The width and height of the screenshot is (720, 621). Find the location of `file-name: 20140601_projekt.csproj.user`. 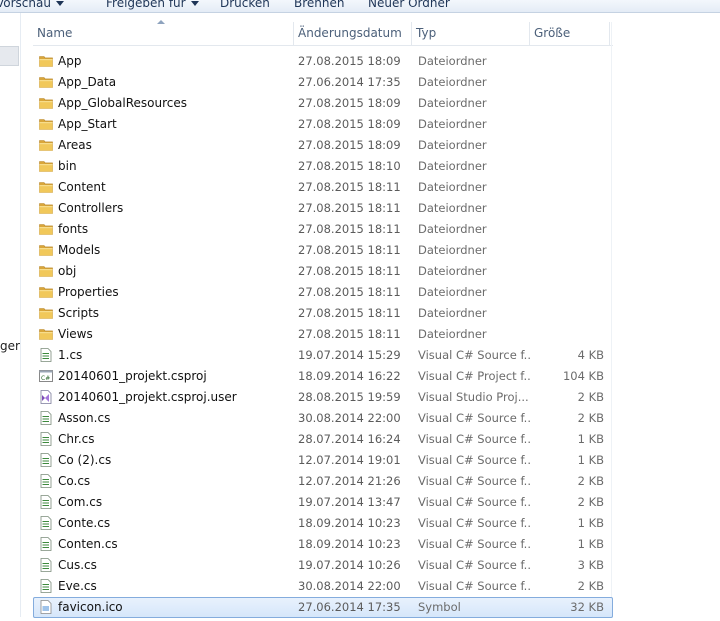

file-name: 20140601_projekt.csproj.user is located at coordinates (147, 397).